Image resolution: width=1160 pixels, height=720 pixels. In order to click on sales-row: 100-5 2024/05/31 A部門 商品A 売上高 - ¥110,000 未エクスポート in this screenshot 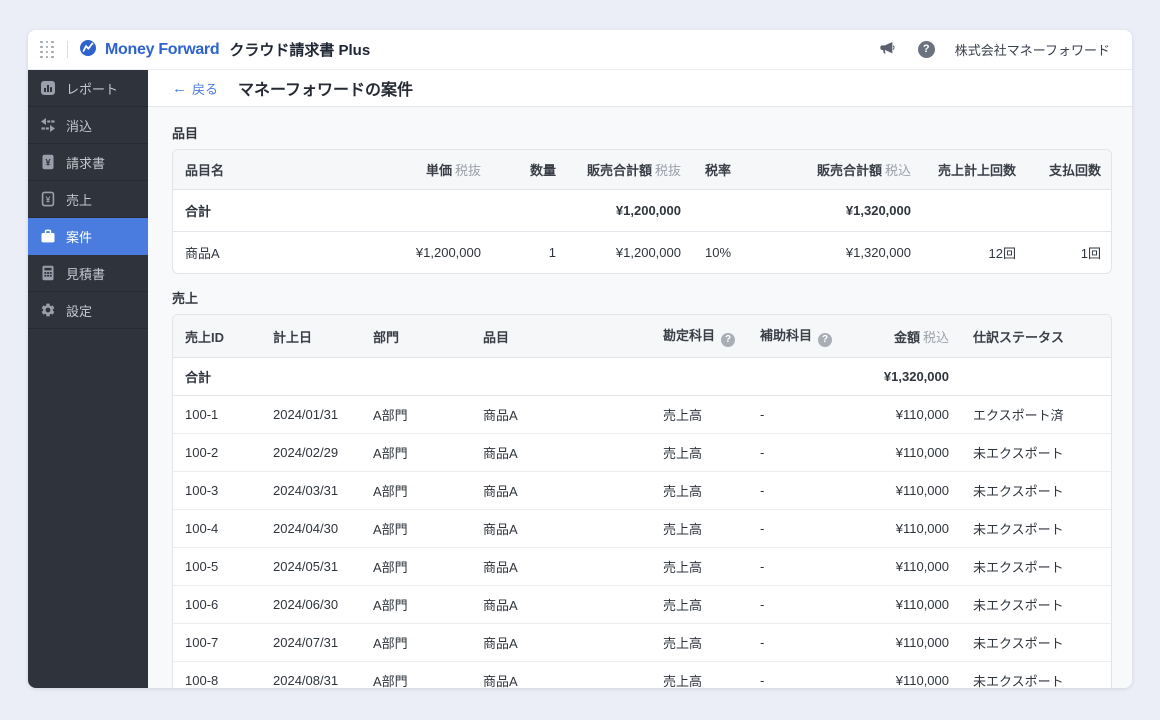, I will do `click(642, 566)`.